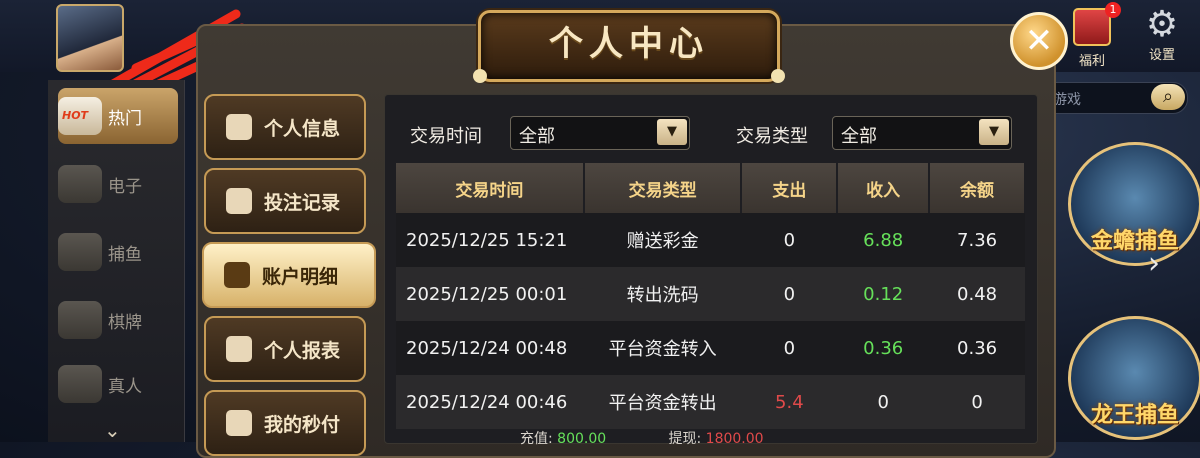  I want to click on chevron-right-icon: ›, so click(1154, 263).